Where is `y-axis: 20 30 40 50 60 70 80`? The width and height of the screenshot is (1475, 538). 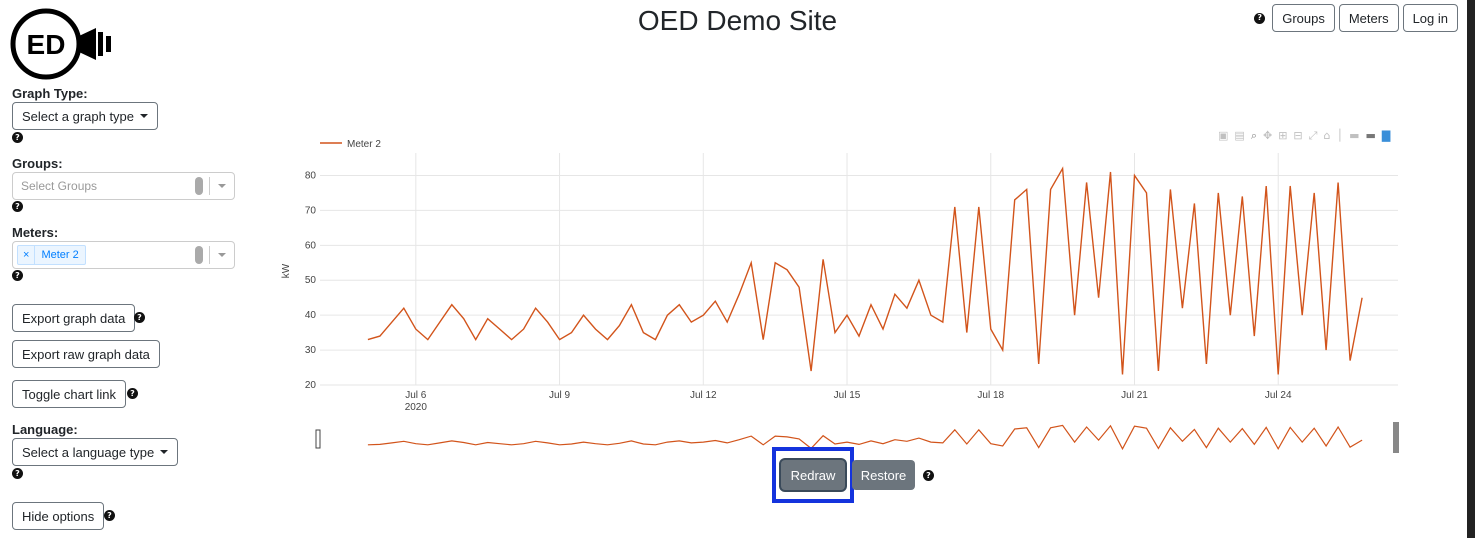
y-axis: 20 30 40 50 60 70 80 is located at coordinates (311, 280).